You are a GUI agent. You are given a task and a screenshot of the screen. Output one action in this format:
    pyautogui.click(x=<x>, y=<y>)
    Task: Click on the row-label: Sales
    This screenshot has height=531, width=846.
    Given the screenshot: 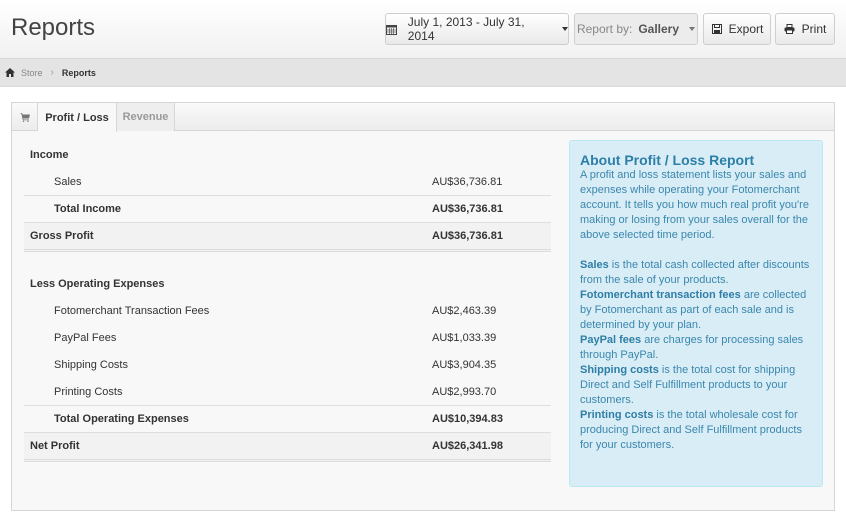 What is the action you would take?
    pyautogui.click(x=68, y=181)
    